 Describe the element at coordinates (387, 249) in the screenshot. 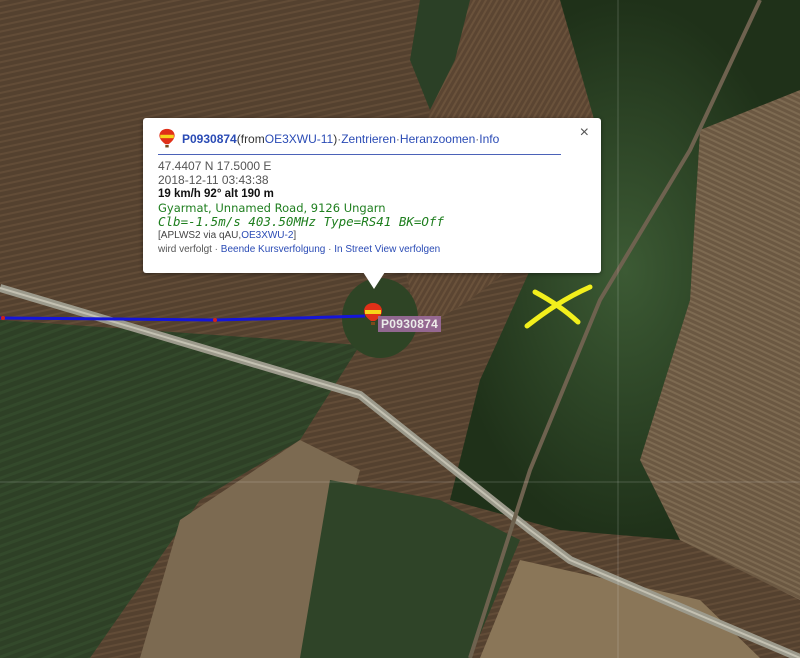

I see `street-view-link: In Street View verfolgen` at that location.